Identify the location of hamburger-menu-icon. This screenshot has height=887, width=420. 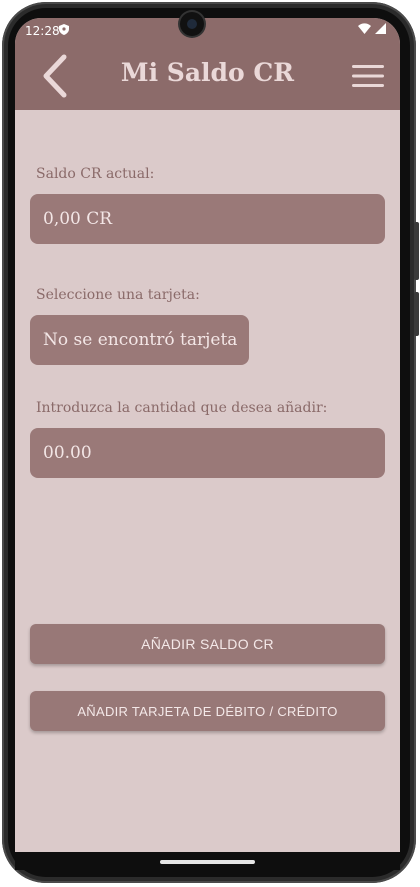
(368, 76).